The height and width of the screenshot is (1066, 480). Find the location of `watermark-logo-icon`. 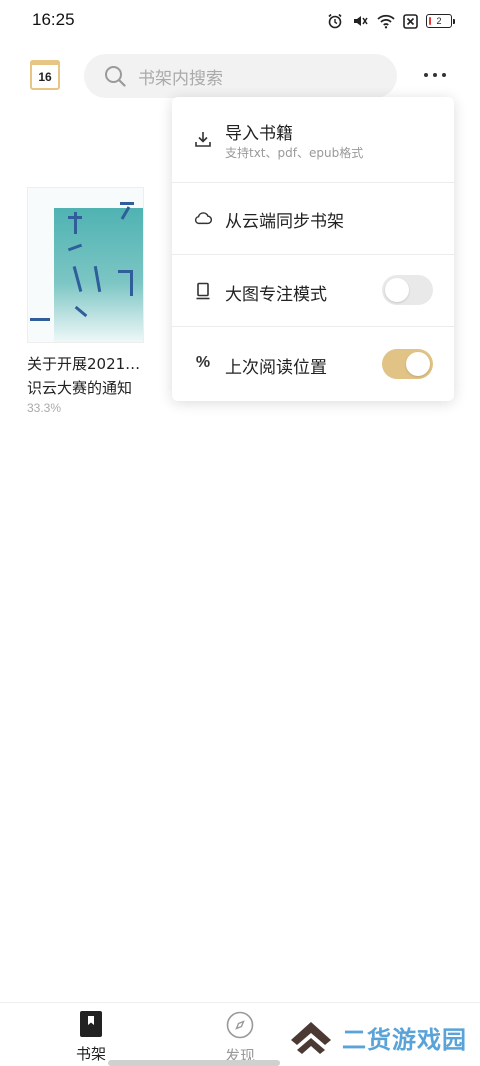

watermark-logo-icon is located at coordinates (311, 1038).